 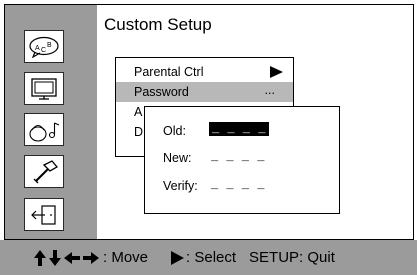 I want to click on menu-item-label: D, so click(x=139, y=132).